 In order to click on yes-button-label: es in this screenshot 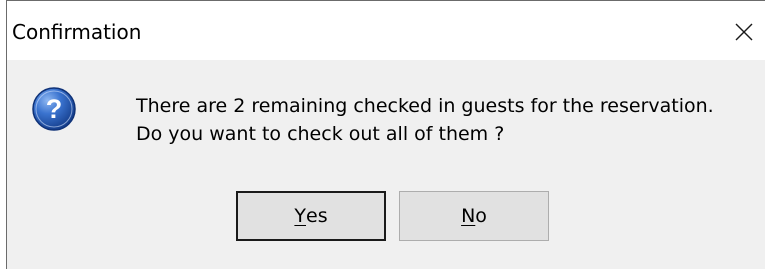, I will do `click(317, 216)`.